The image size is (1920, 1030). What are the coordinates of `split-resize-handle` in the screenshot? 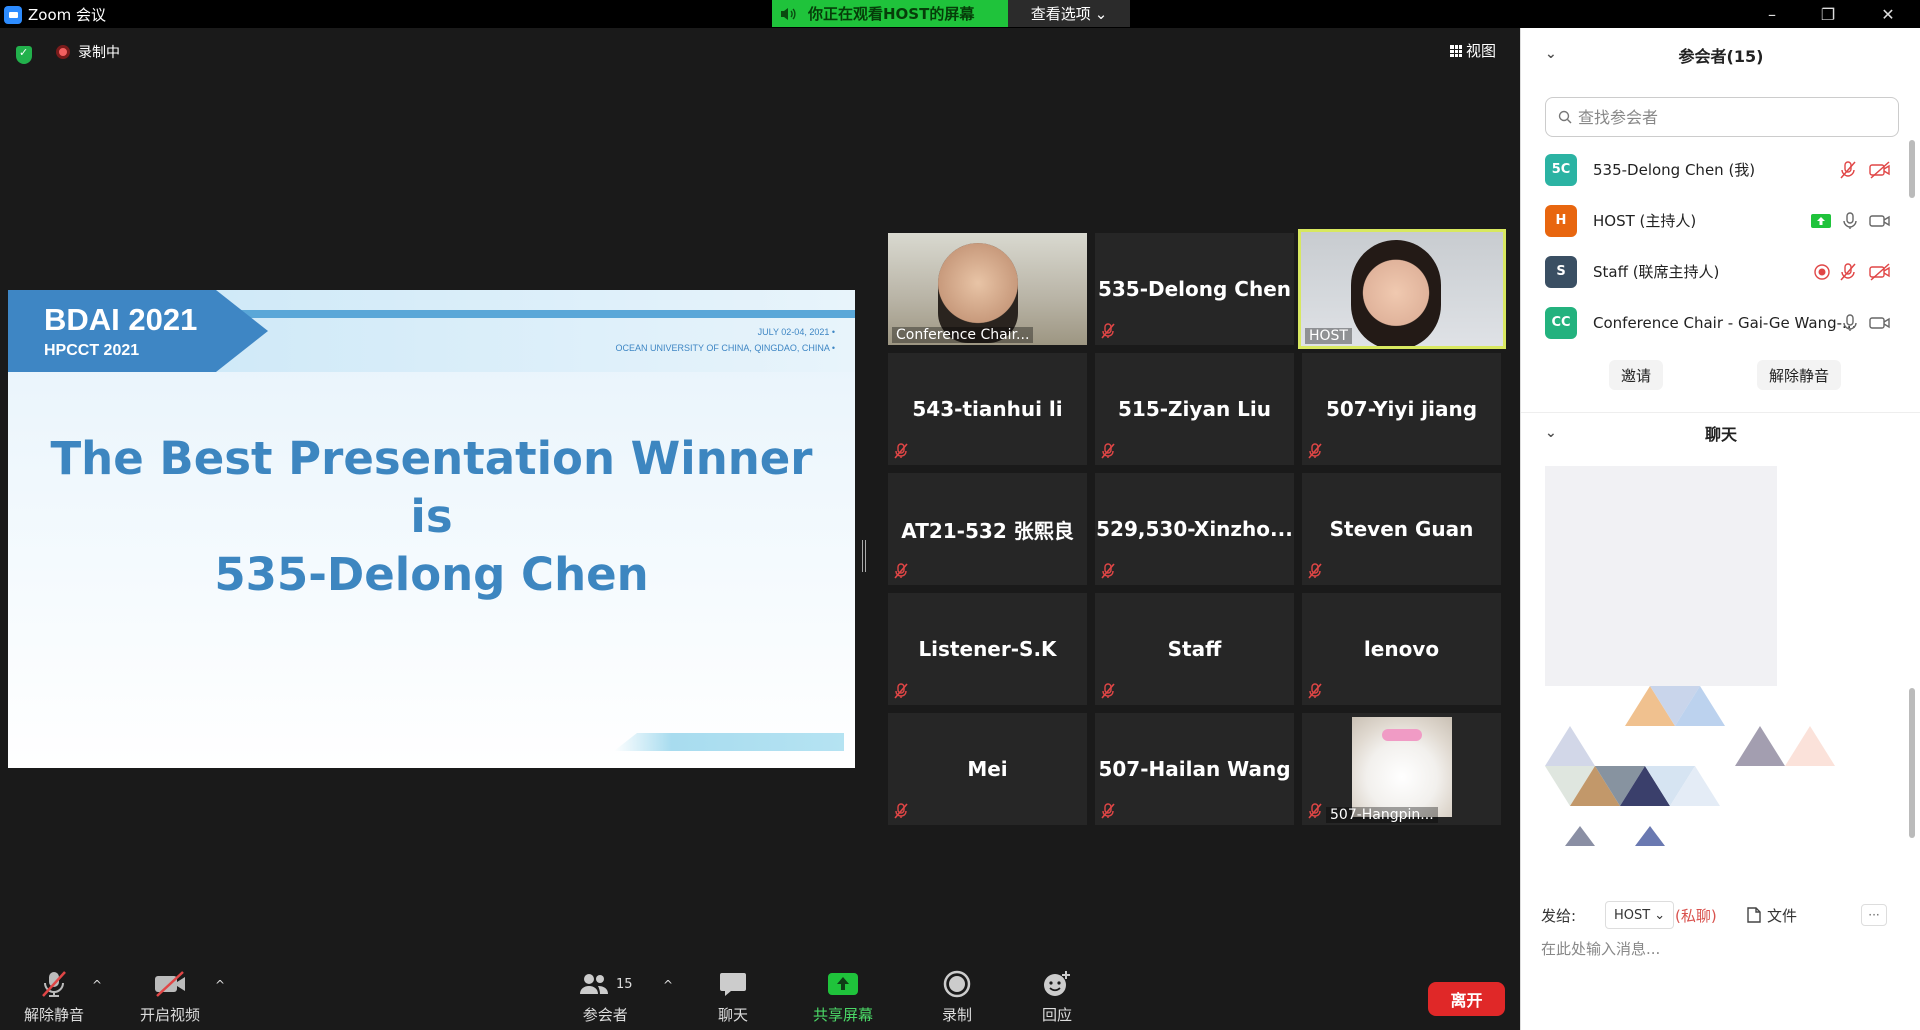 It's located at (864, 556).